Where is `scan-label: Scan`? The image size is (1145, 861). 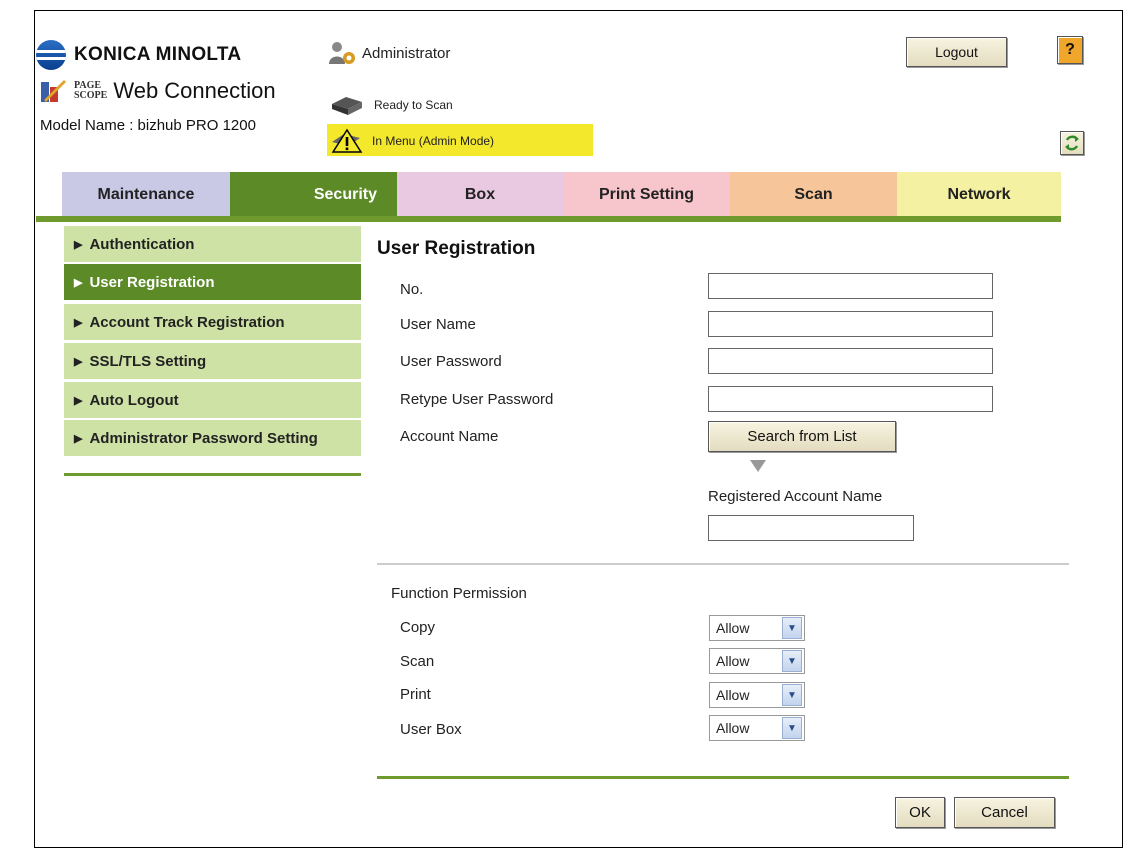
scan-label: Scan is located at coordinates (417, 661).